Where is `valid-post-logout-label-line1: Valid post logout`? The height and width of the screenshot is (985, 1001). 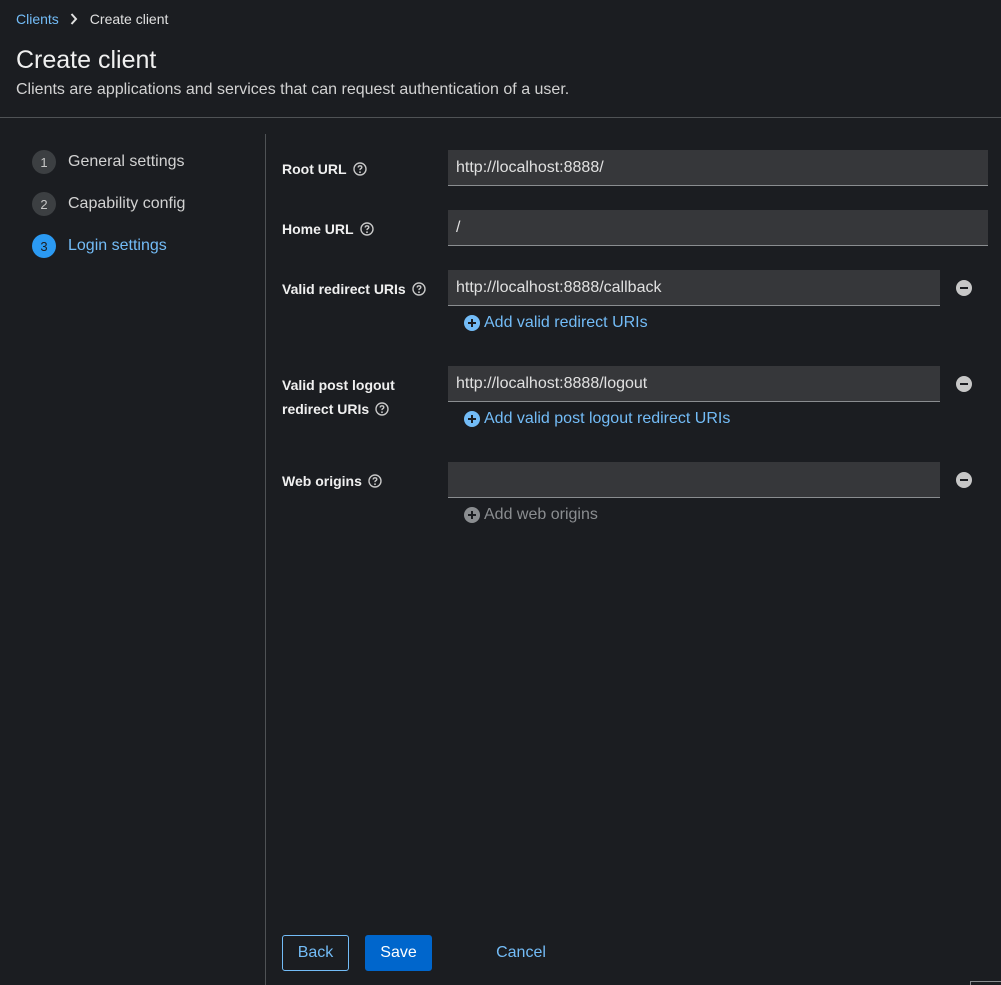
valid-post-logout-label-line1: Valid post logout is located at coordinates (338, 385).